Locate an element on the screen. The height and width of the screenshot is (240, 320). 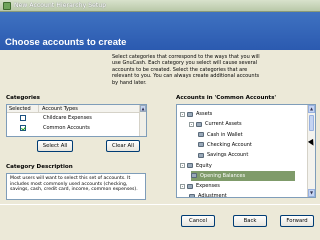
account-tree-row: - Assets is located at coordinates (196, 114).